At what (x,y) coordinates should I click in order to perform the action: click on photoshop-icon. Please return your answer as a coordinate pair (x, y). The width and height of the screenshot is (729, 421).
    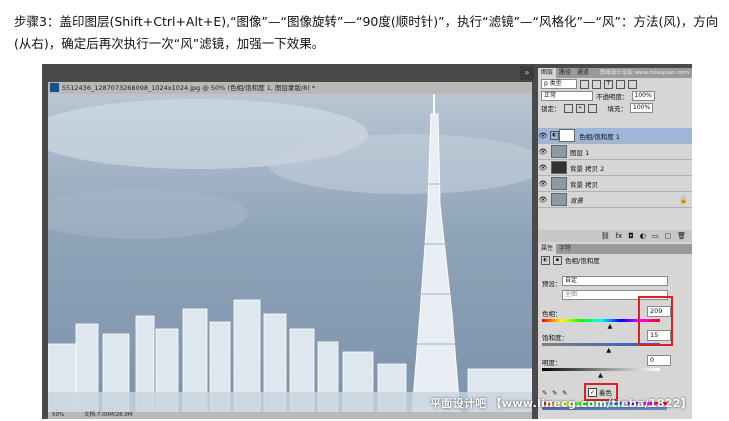
    Looking at the image, I should click on (54, 87).